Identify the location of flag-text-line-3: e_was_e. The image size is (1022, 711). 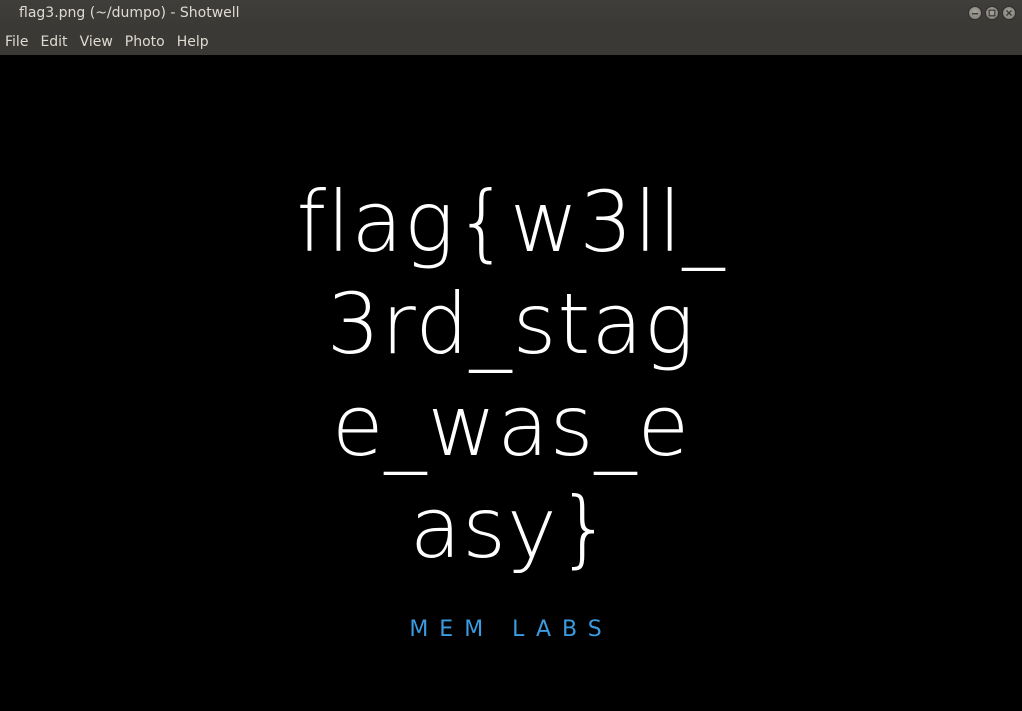
(511, 426).